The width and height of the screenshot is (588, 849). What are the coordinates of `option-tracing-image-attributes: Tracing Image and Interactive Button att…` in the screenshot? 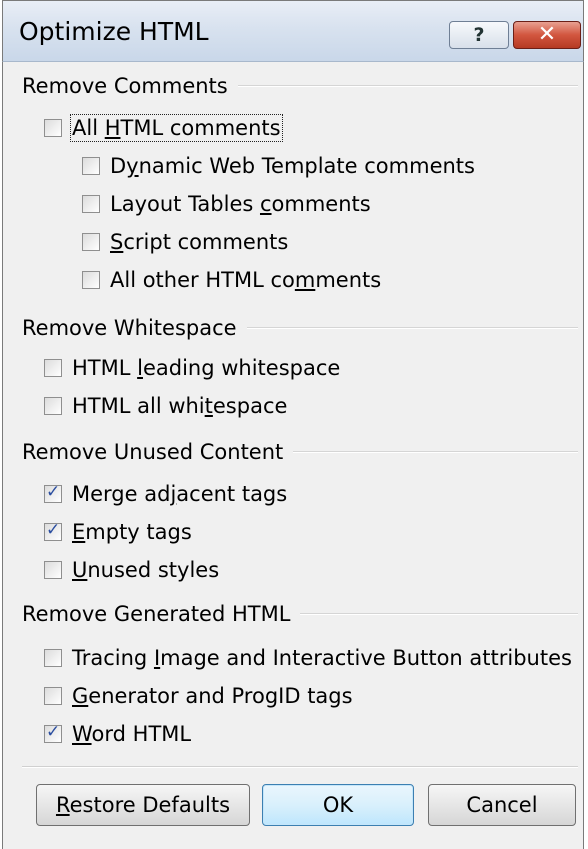 It's located at (308, 658).